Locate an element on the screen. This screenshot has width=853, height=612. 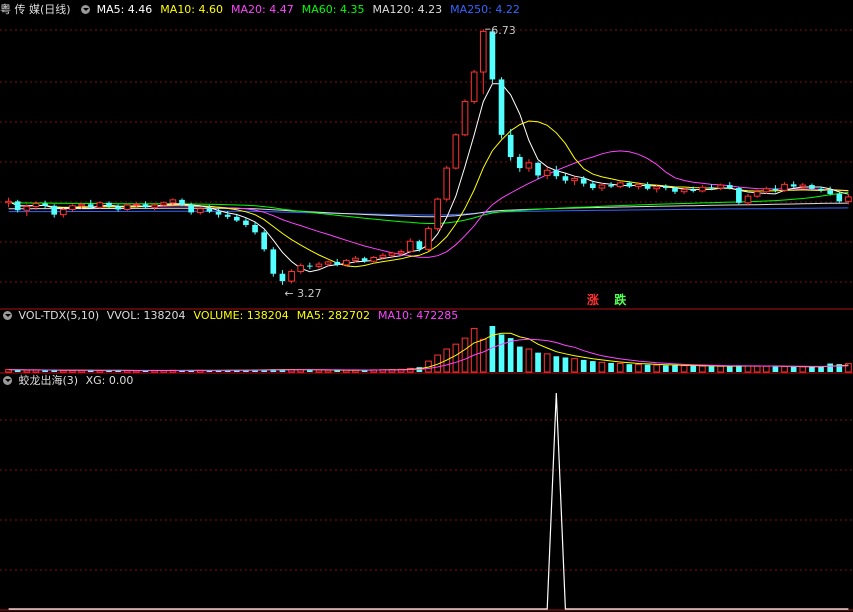
indicator-value: VOLUME: 138204 is located at coordinates (241, 315).